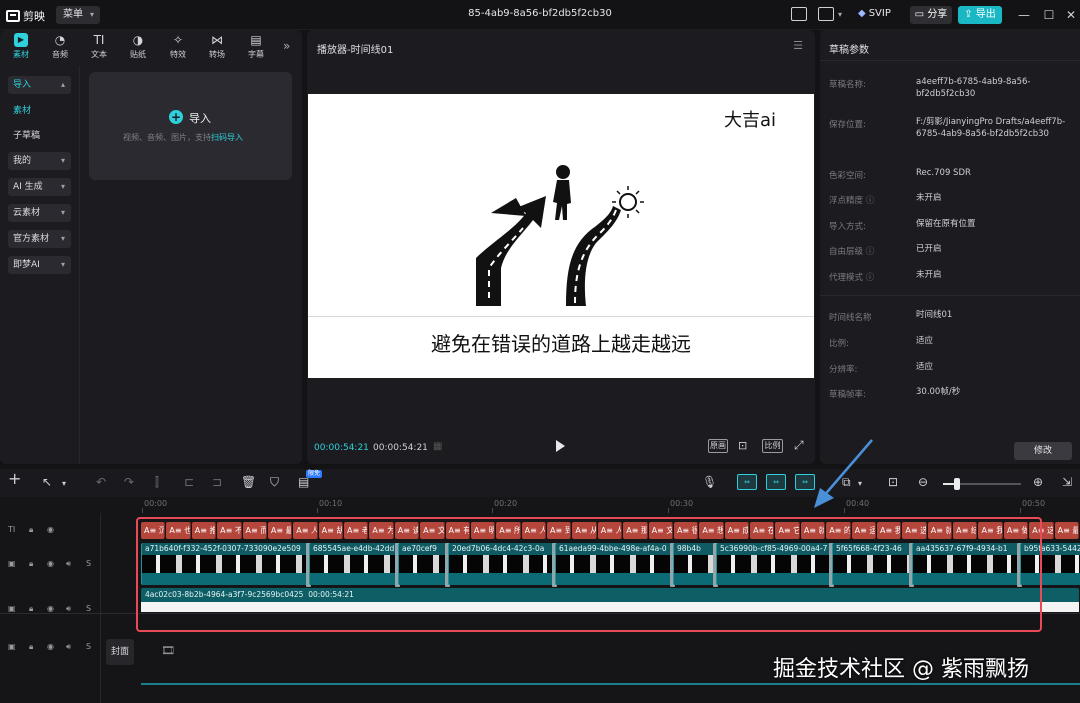  What do you see at coordinates (772, 446) in the screenshot?
I see `aspect-ratio-button: 比例` at bounding box center [772, 446].